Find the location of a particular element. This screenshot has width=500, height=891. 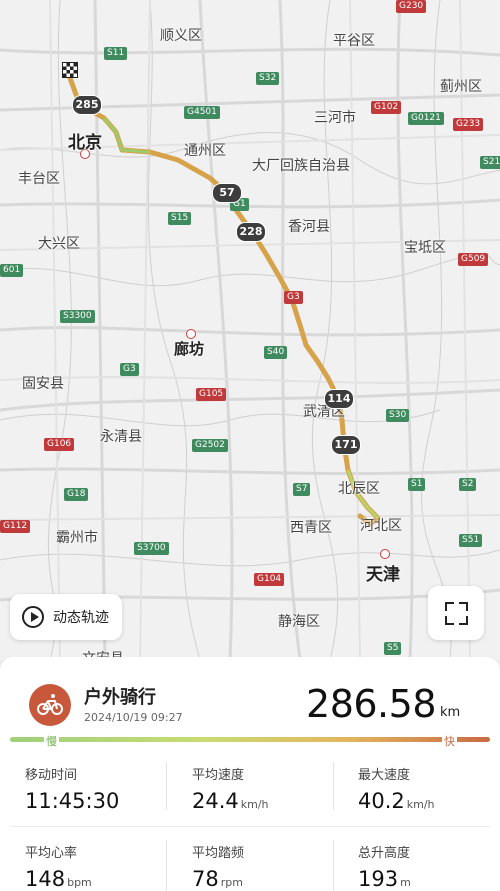

place-label: 大厂回族自治县 is located at coordinates (301, 166).